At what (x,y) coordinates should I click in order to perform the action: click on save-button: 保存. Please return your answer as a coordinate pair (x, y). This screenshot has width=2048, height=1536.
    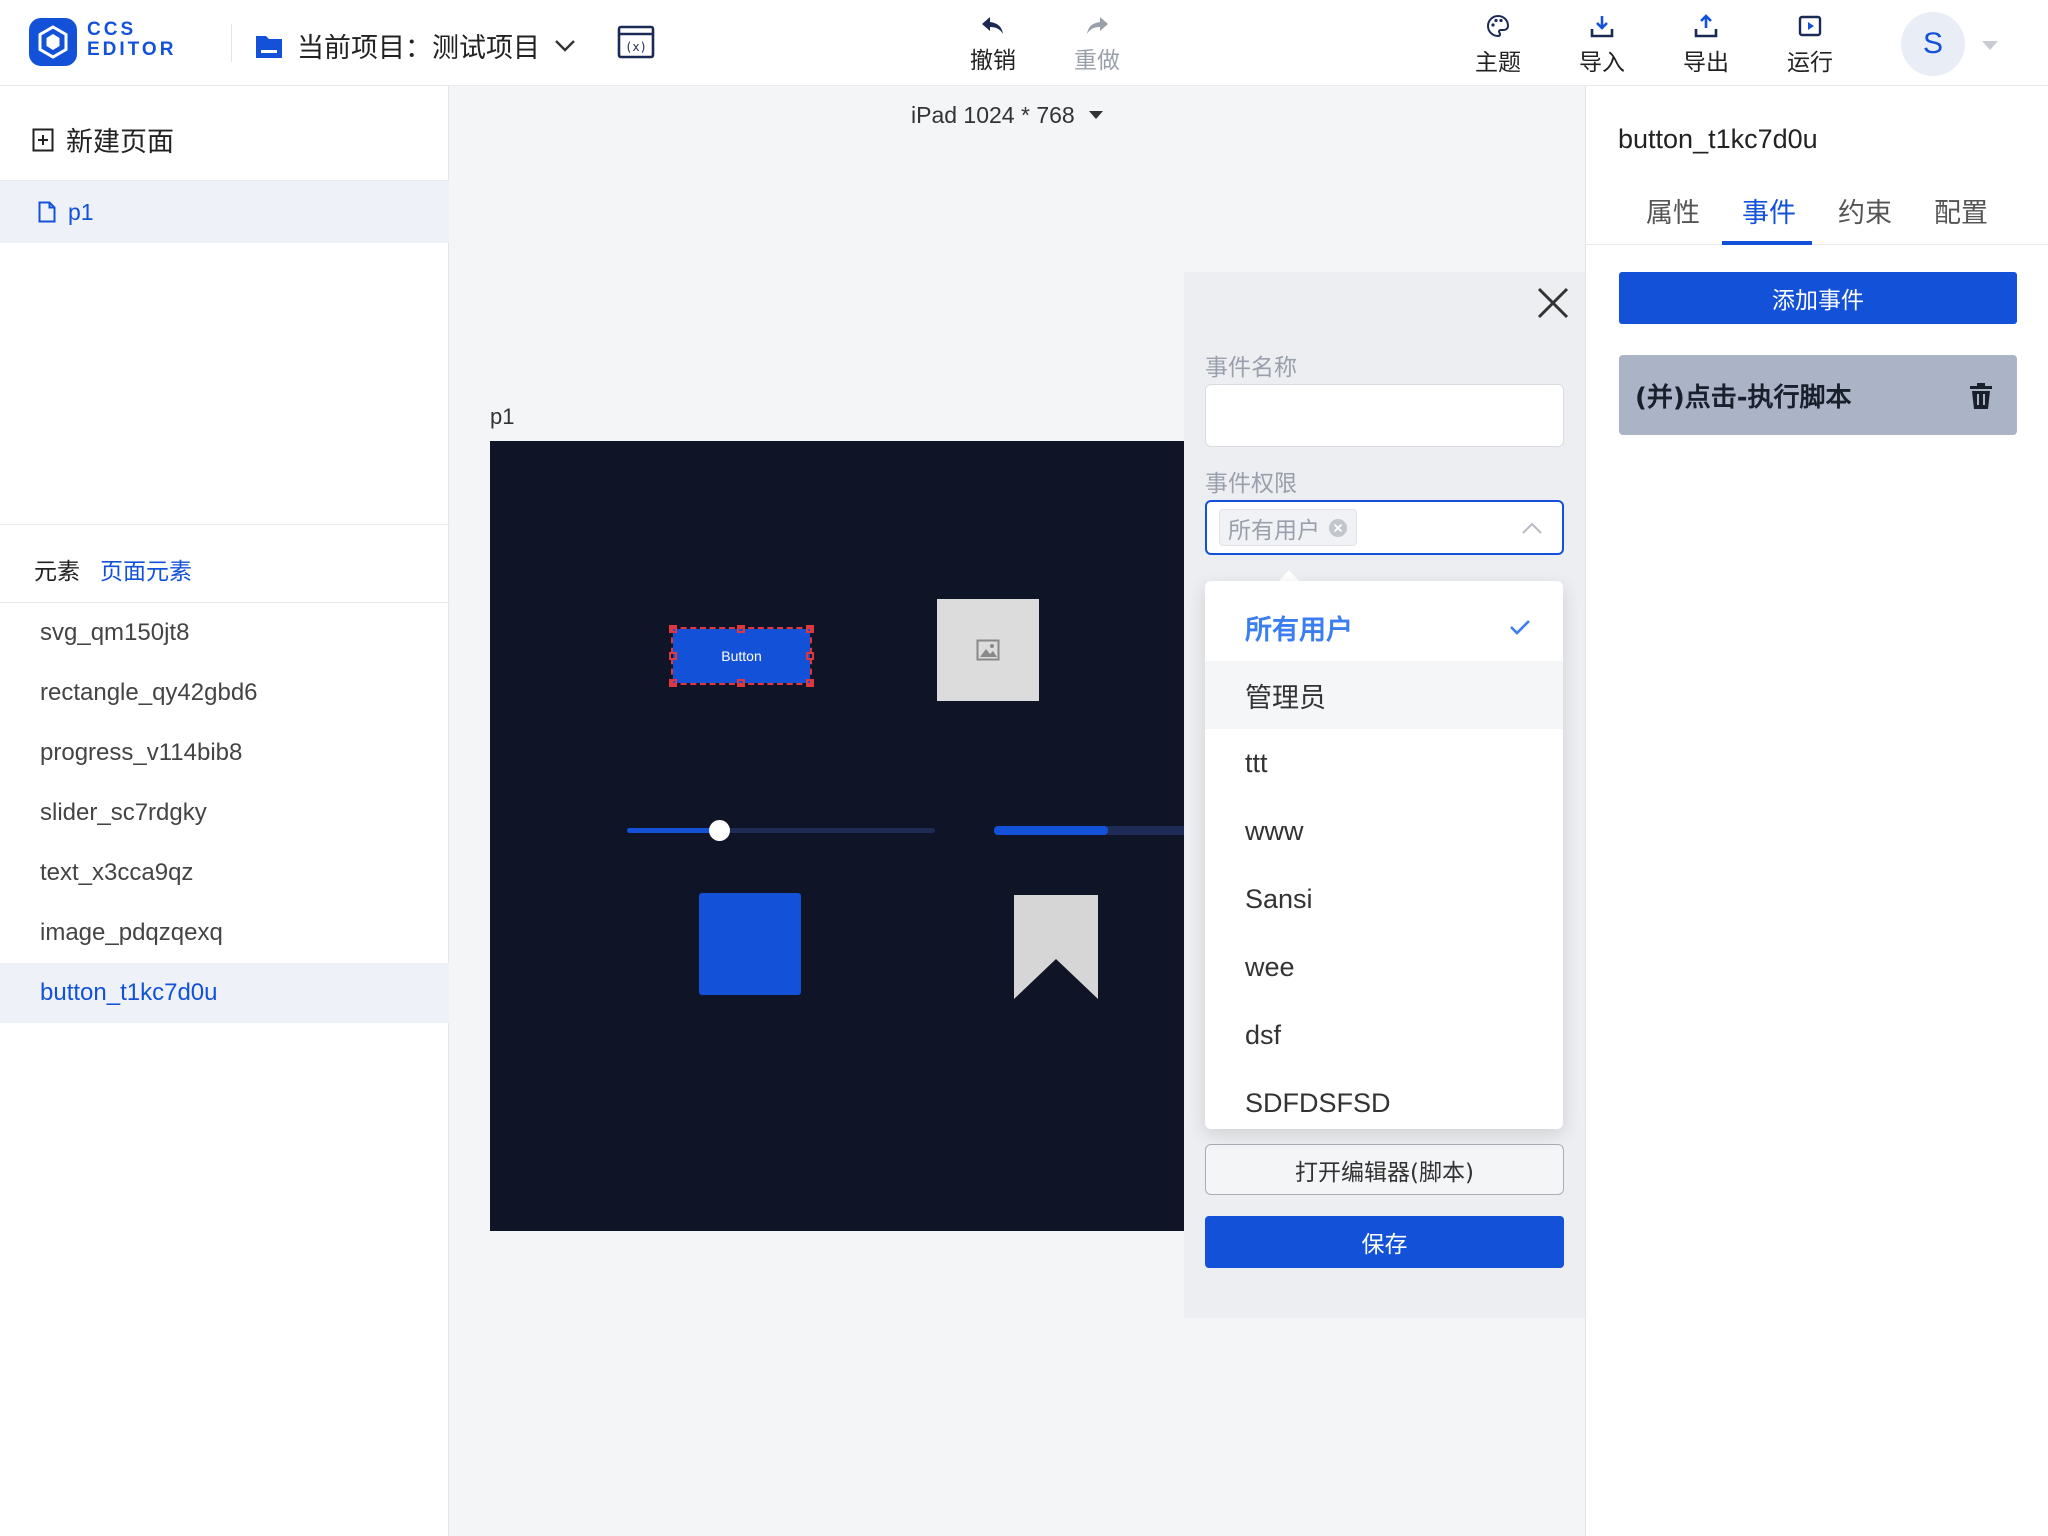
    Looking at the image, I should click on (1384, 1242).